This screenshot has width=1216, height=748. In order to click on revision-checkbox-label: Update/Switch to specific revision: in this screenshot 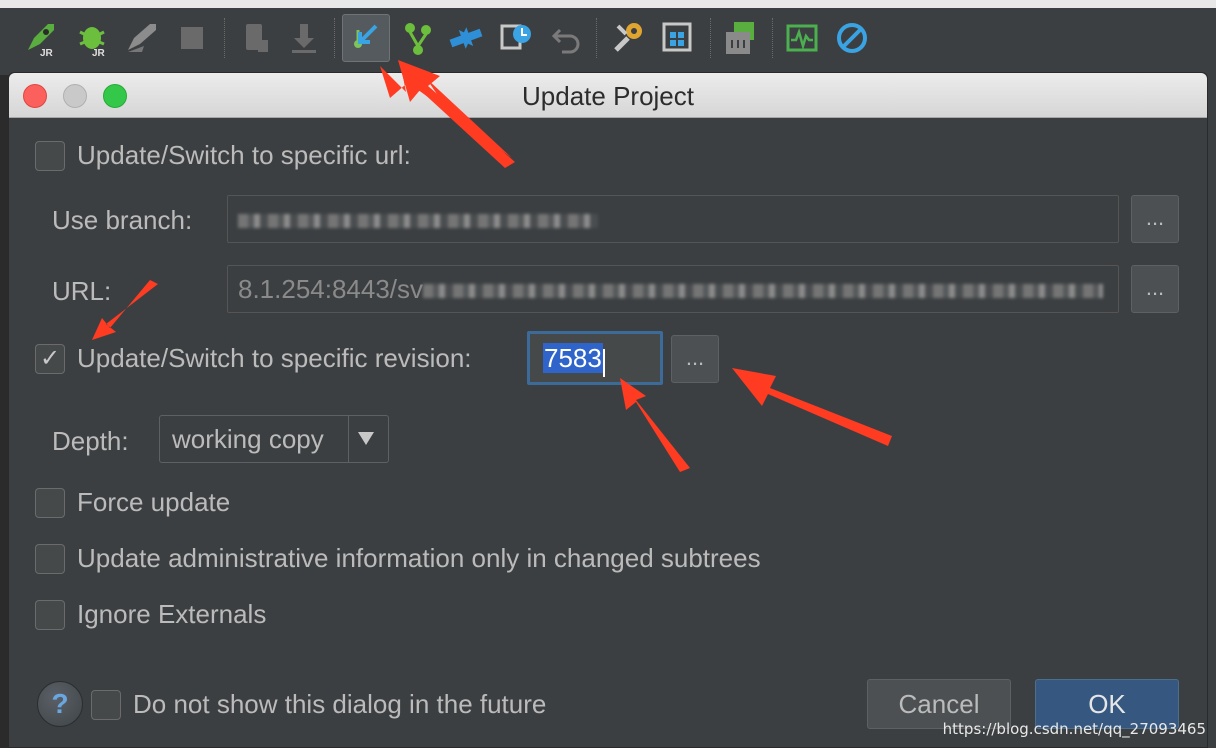, I will do `click(274, 358)`.